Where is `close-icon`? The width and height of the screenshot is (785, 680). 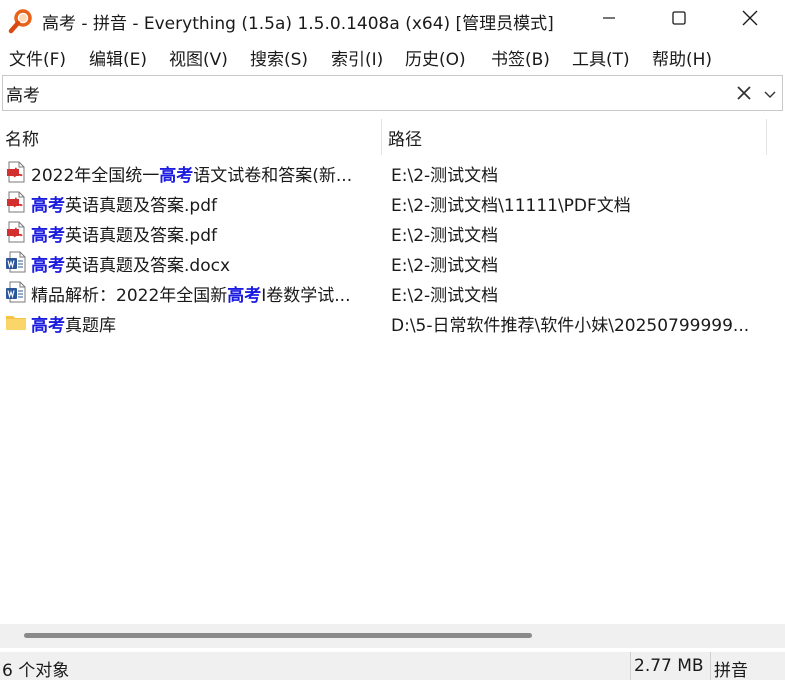 close-icon is located at coordinates (750, 20).